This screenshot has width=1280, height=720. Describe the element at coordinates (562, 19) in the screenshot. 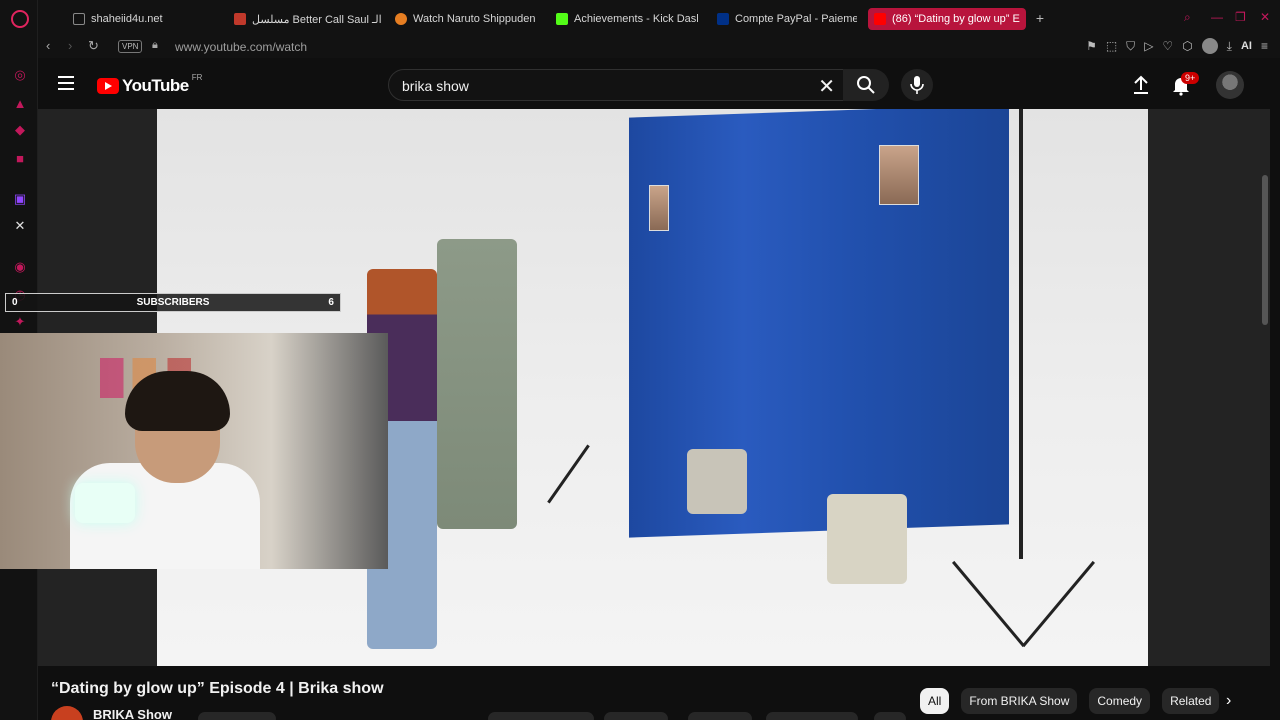

I see `kick-icon` at that location.